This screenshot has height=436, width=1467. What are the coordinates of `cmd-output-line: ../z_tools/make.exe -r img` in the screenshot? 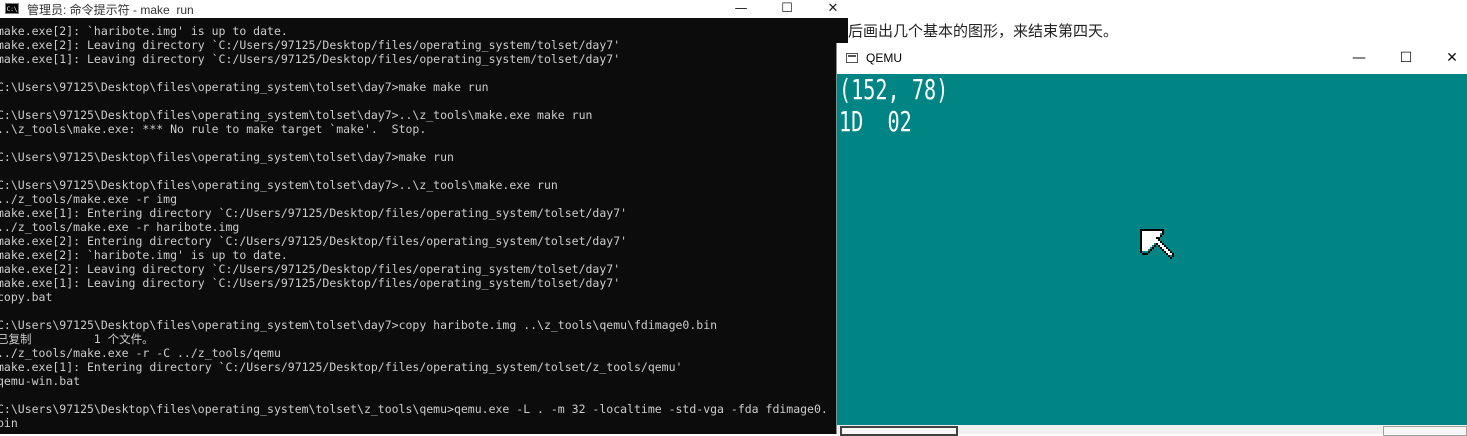 It's located at (89, 199).